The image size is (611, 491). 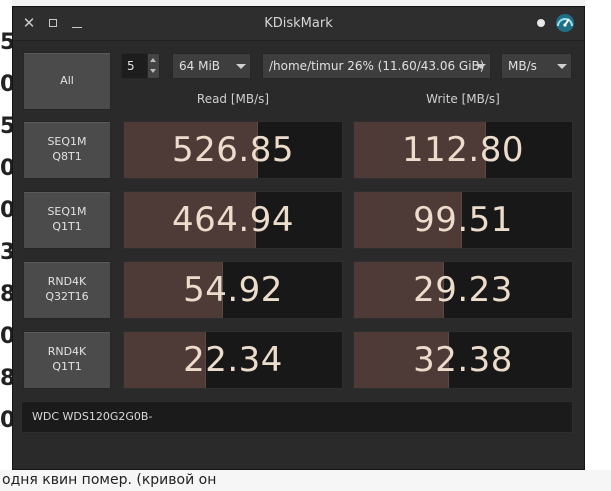 I want to click on unit-select-value: MB/s, so click(x=522, y=66).